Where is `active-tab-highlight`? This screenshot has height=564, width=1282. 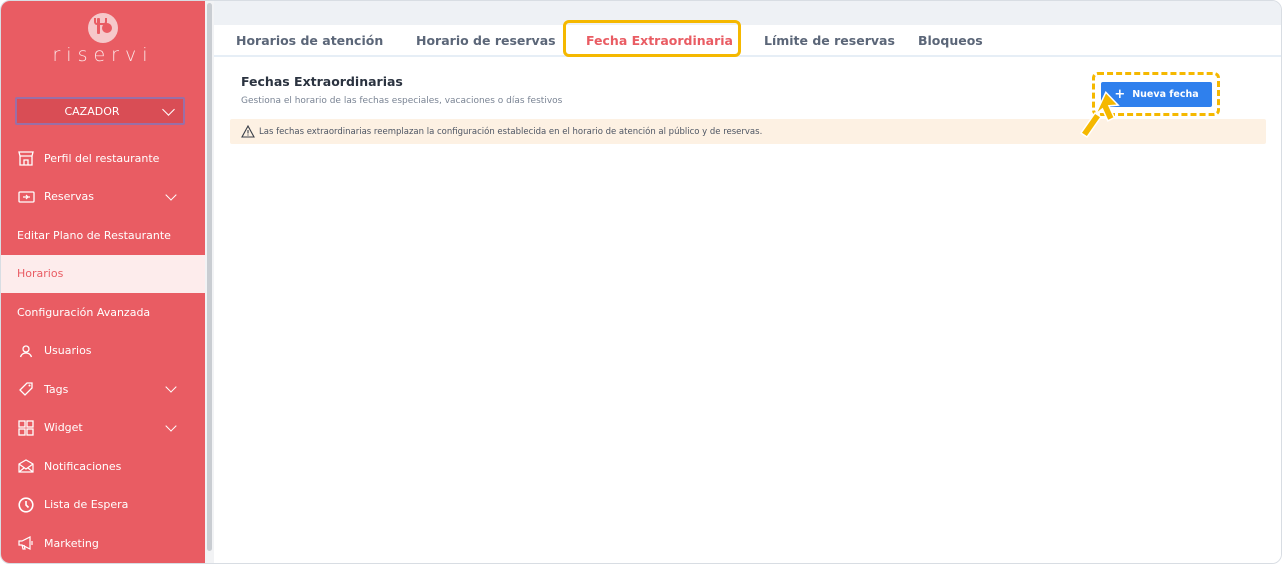
active-tab-highlight is located at coordinates (652, 38).